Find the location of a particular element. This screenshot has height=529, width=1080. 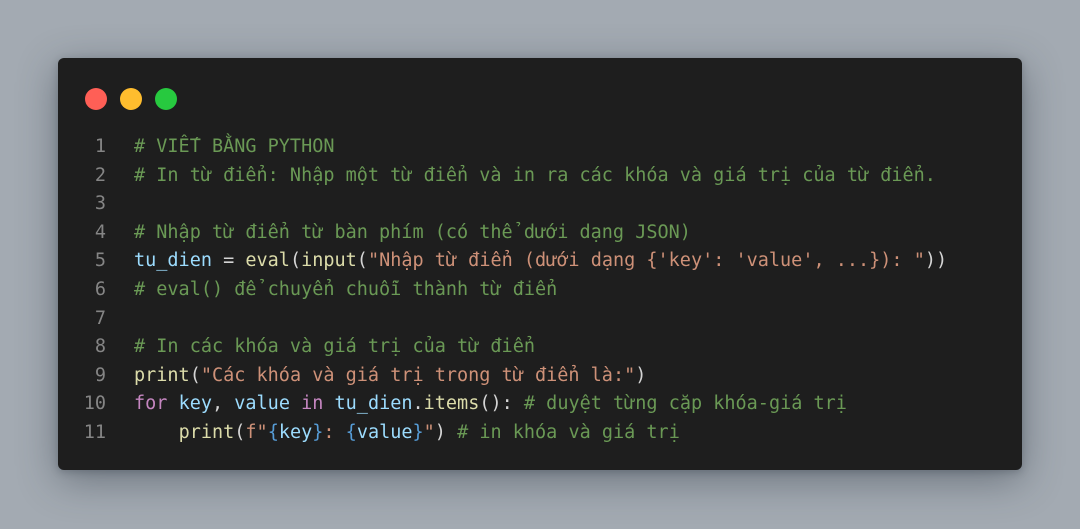

window-controls is located at coordinates (131, 99).